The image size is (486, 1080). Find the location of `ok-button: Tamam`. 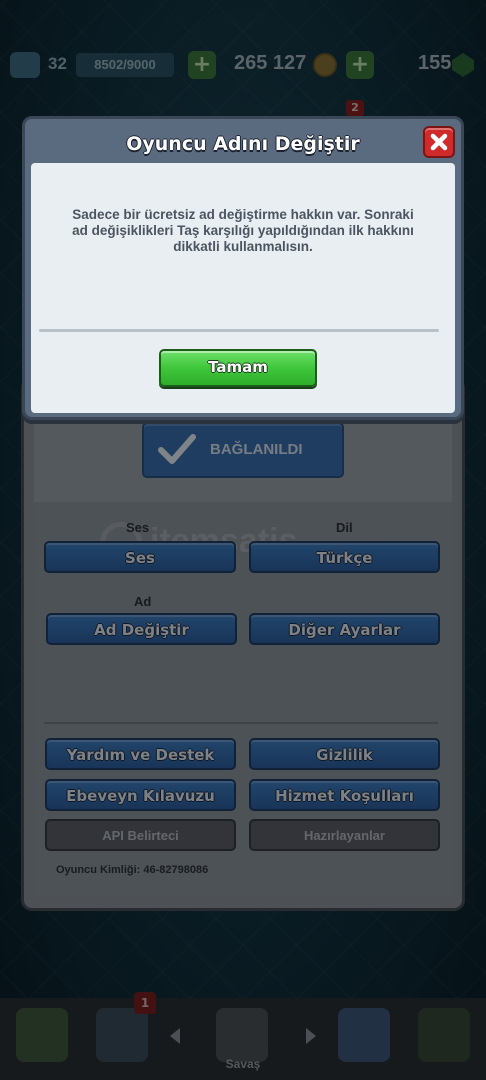

ok-button: Tamam is located at coordinates (238, 368).